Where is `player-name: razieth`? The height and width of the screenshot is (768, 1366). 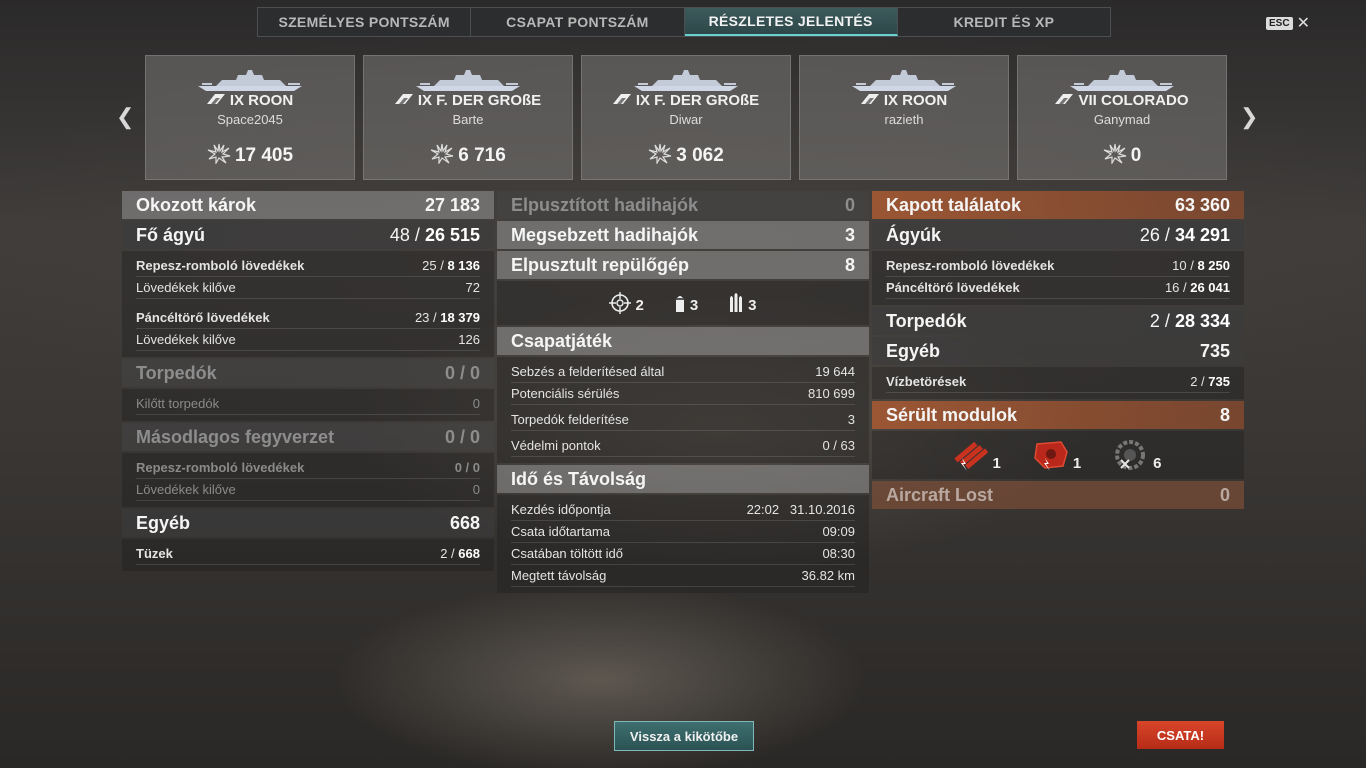
player-name: razieth is located at coordinates (904, 119).